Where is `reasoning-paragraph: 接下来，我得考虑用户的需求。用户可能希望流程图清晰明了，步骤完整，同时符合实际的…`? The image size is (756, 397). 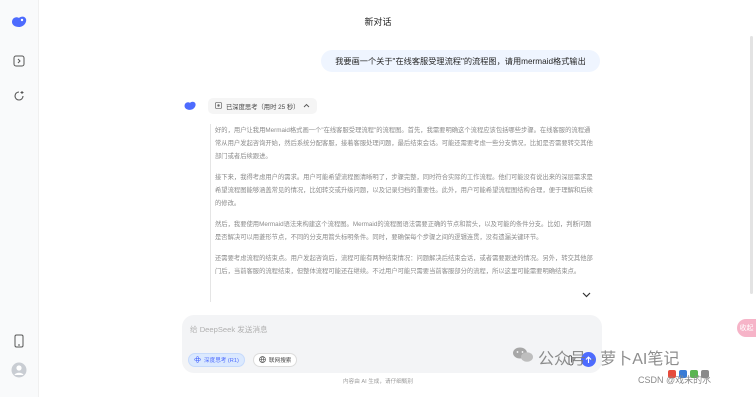 reasoning-paragraph: 接下来，我得考虑用户的需求。用户可能希望流程图清晰明了，步骤完整，同时符合实际的… is located at coordinates (404, 190).